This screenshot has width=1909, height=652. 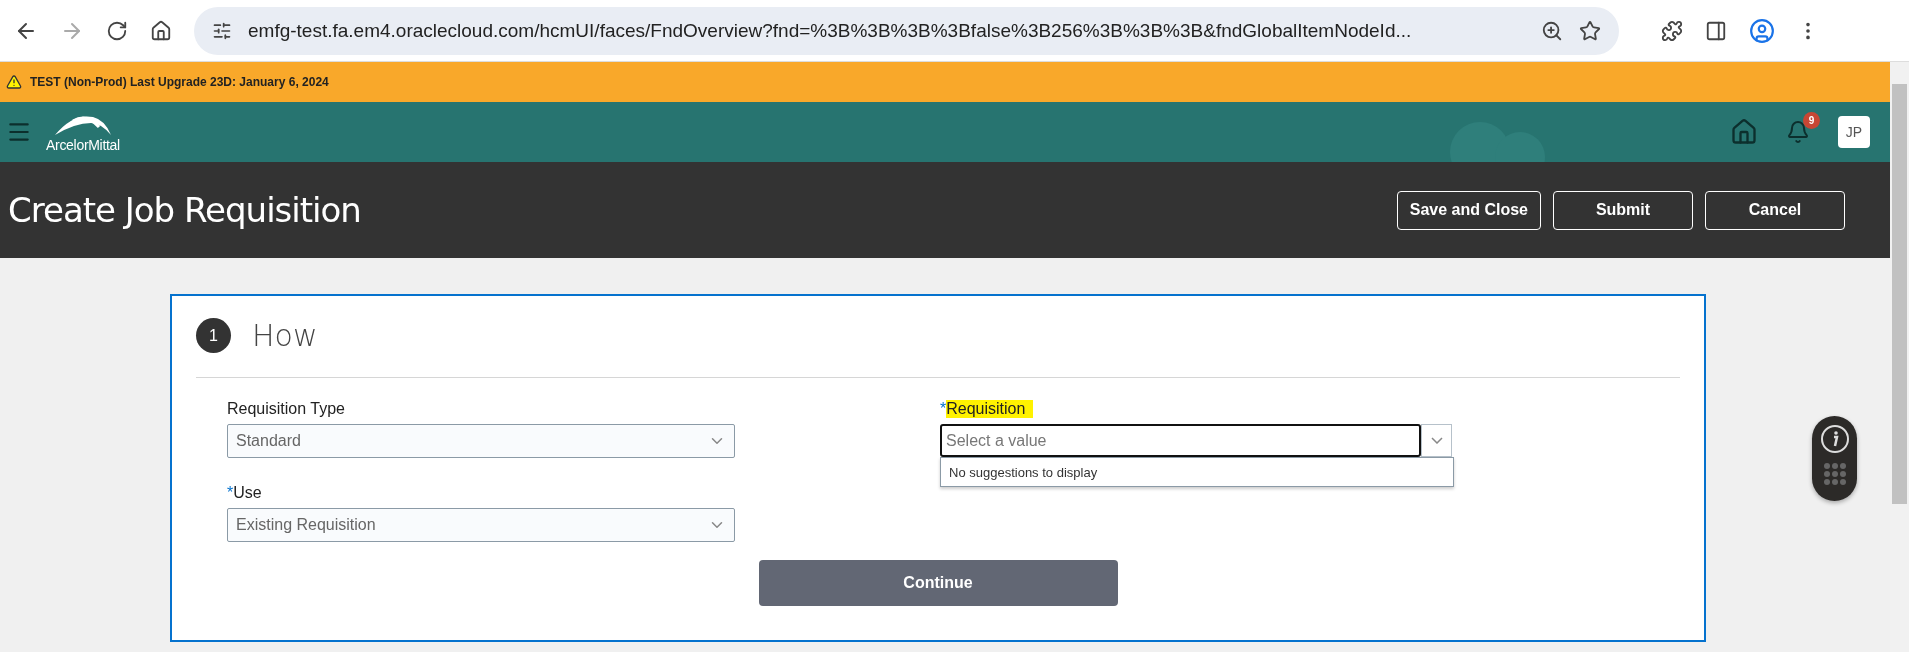 I want to click on continue-button: Continue, so click(x=938, y=583).